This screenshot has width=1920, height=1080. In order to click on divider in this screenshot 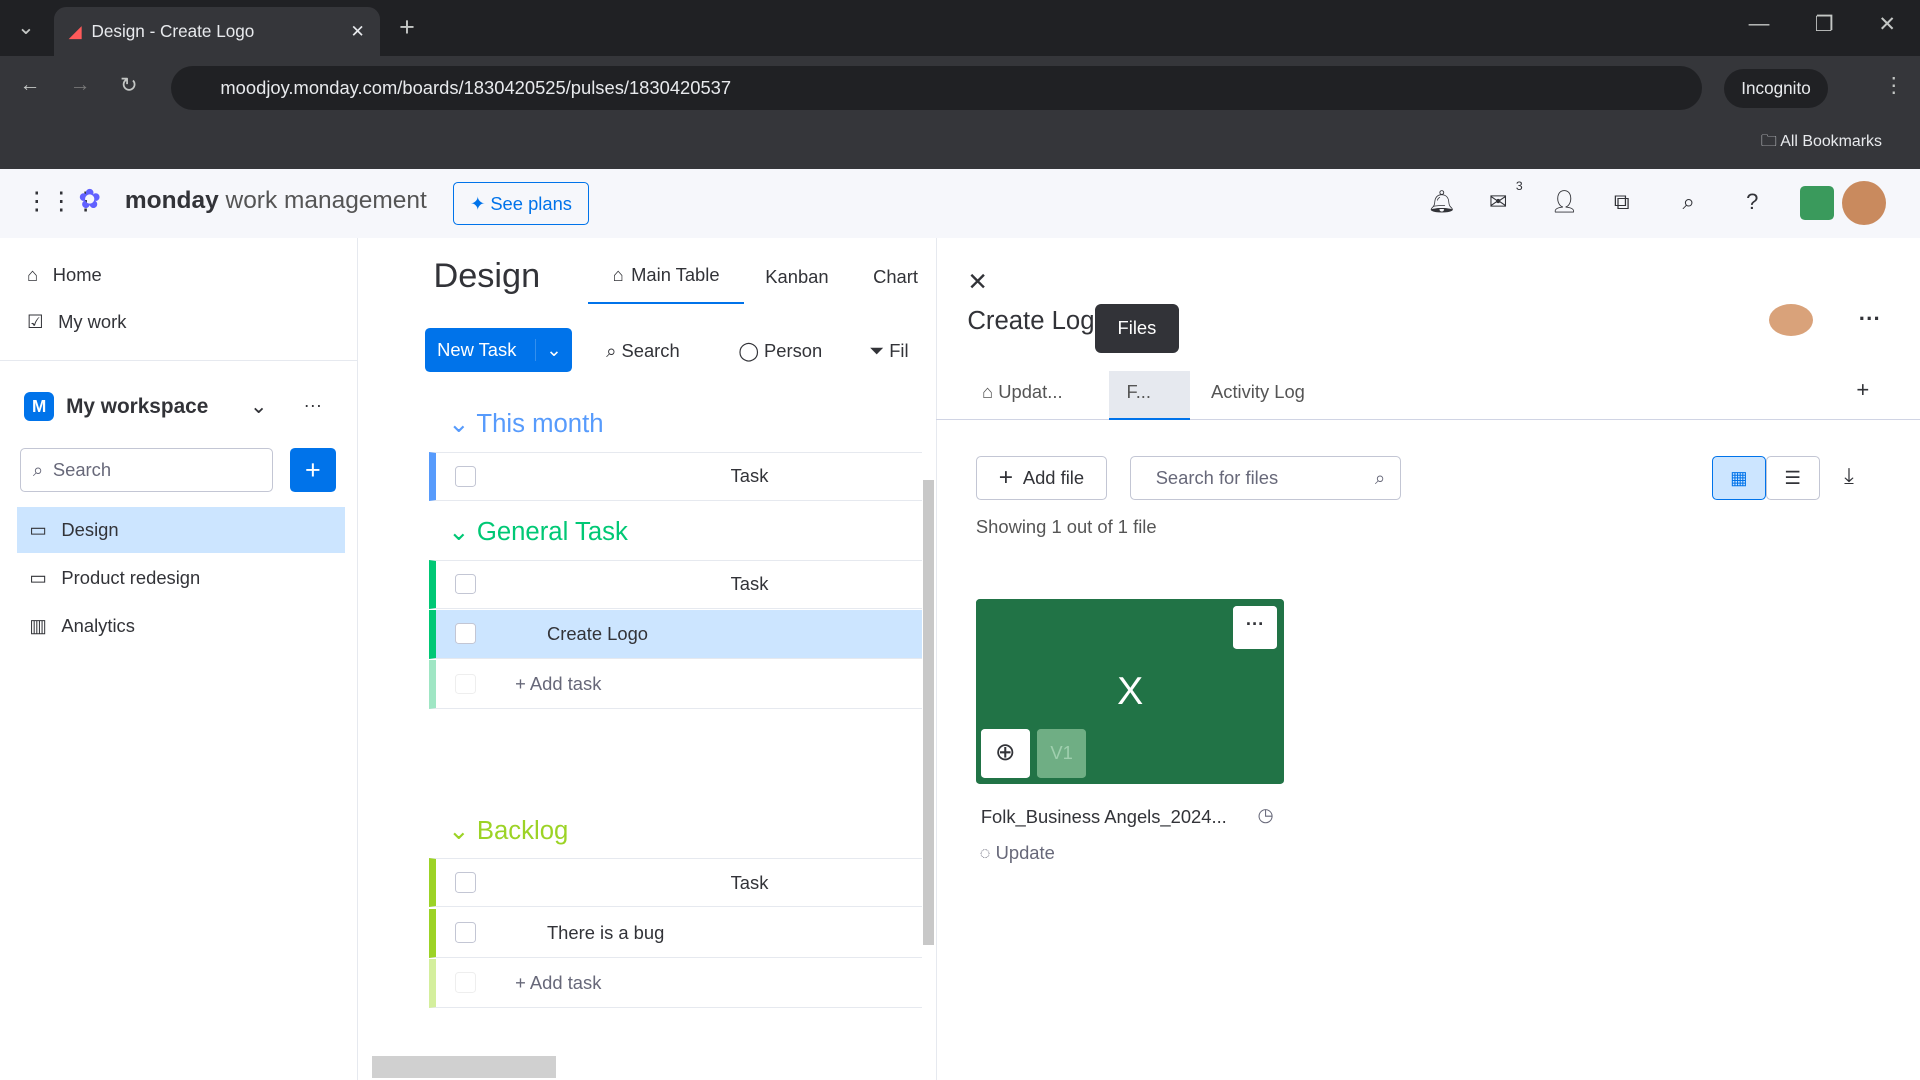, I will do `click(1427, 419)`.